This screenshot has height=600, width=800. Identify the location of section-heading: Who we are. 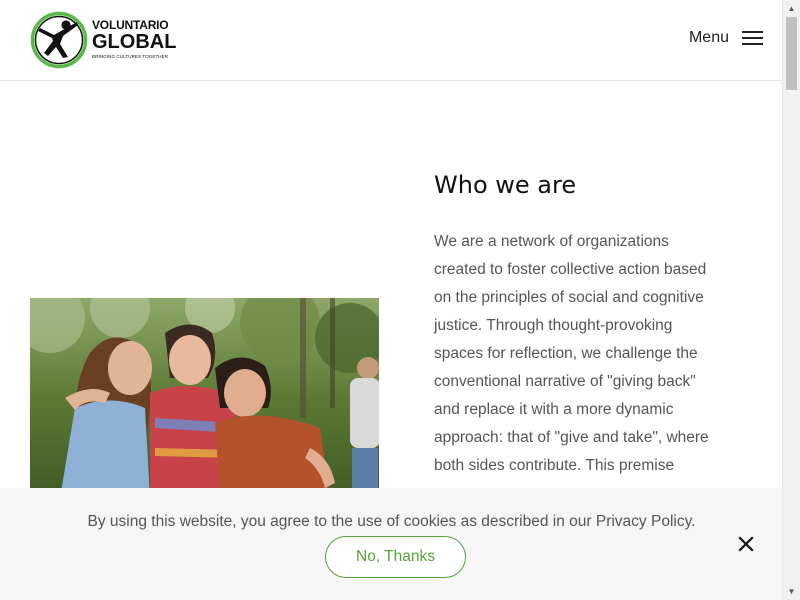
(505, 185).